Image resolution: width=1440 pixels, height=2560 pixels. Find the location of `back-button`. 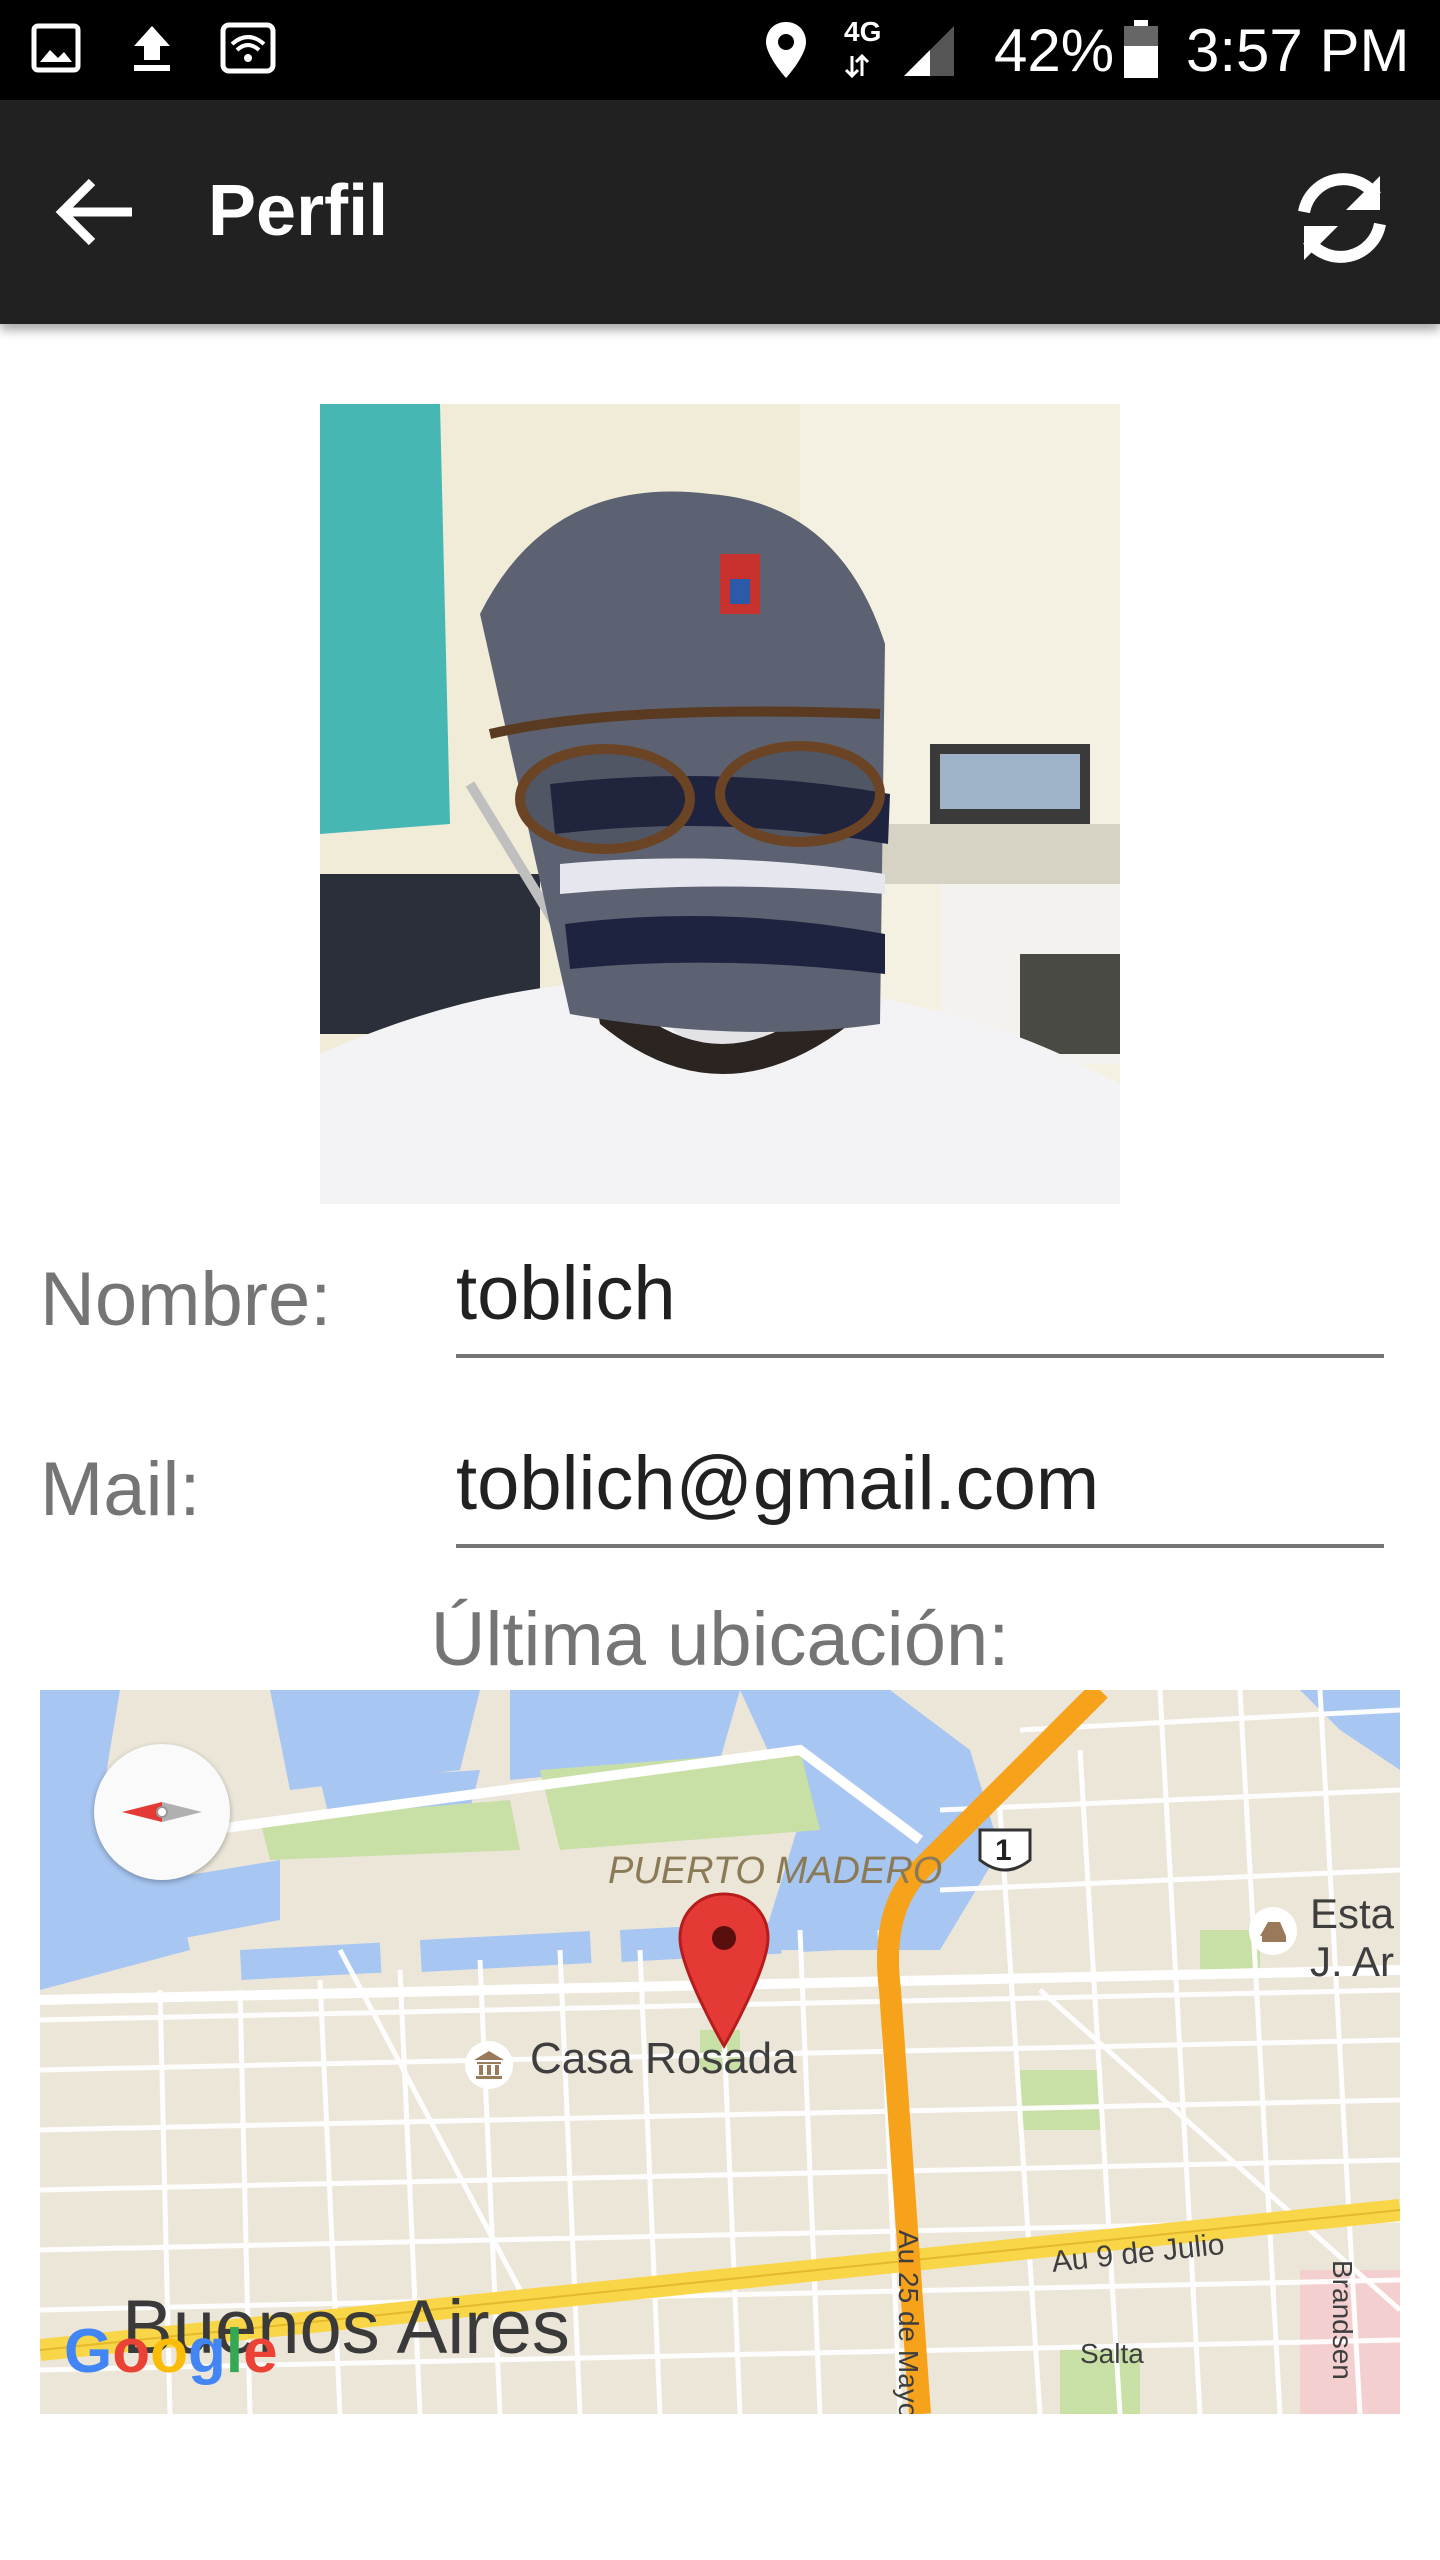

back-button is located at coordinates (96, 212).